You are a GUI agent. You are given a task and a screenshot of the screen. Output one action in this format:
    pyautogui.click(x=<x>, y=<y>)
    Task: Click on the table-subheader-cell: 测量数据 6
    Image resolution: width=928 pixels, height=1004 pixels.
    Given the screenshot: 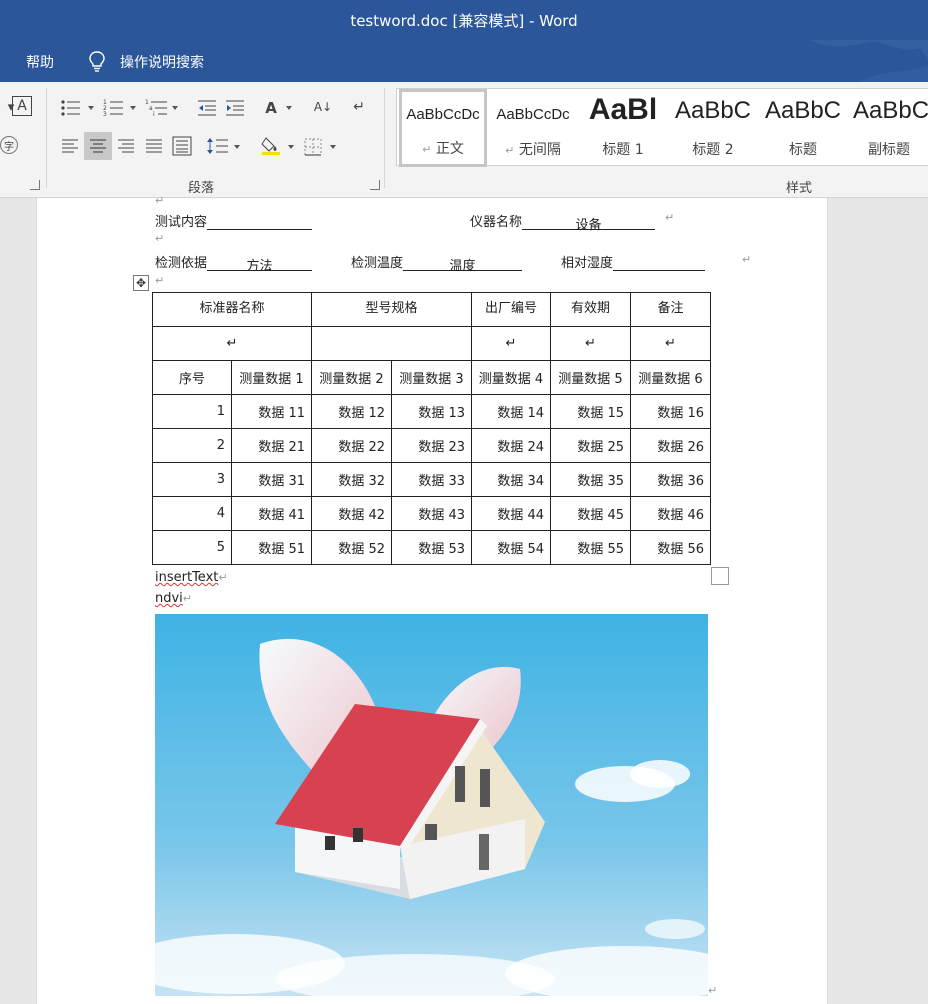 What is the action you would take?
    pyautogui.click(x=670, y=377)
    